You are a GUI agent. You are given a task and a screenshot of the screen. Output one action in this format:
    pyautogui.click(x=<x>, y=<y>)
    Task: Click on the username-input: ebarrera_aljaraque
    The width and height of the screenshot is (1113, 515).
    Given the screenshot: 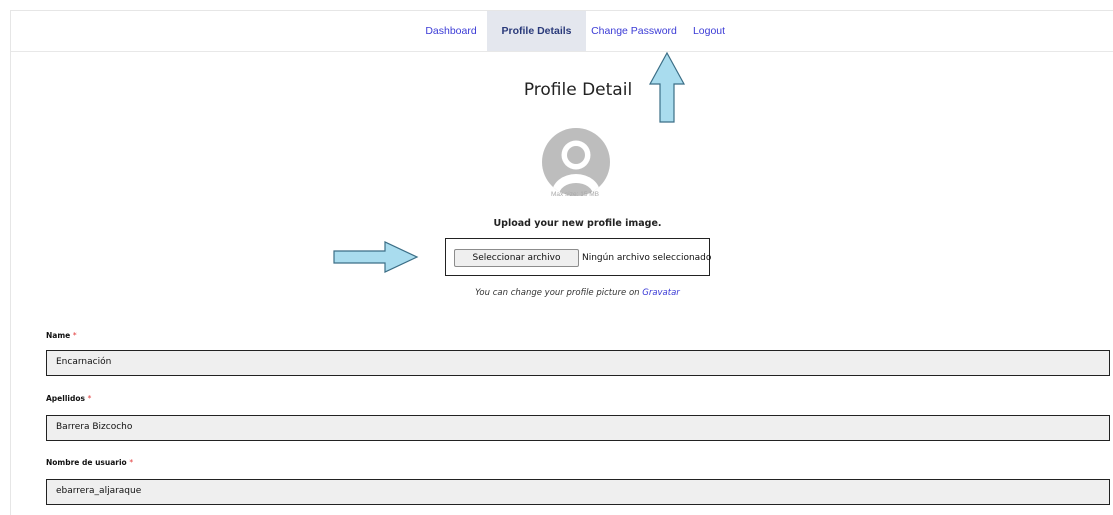 What is the action you would take?
    pyautogui.click(x=578, y=492)
    